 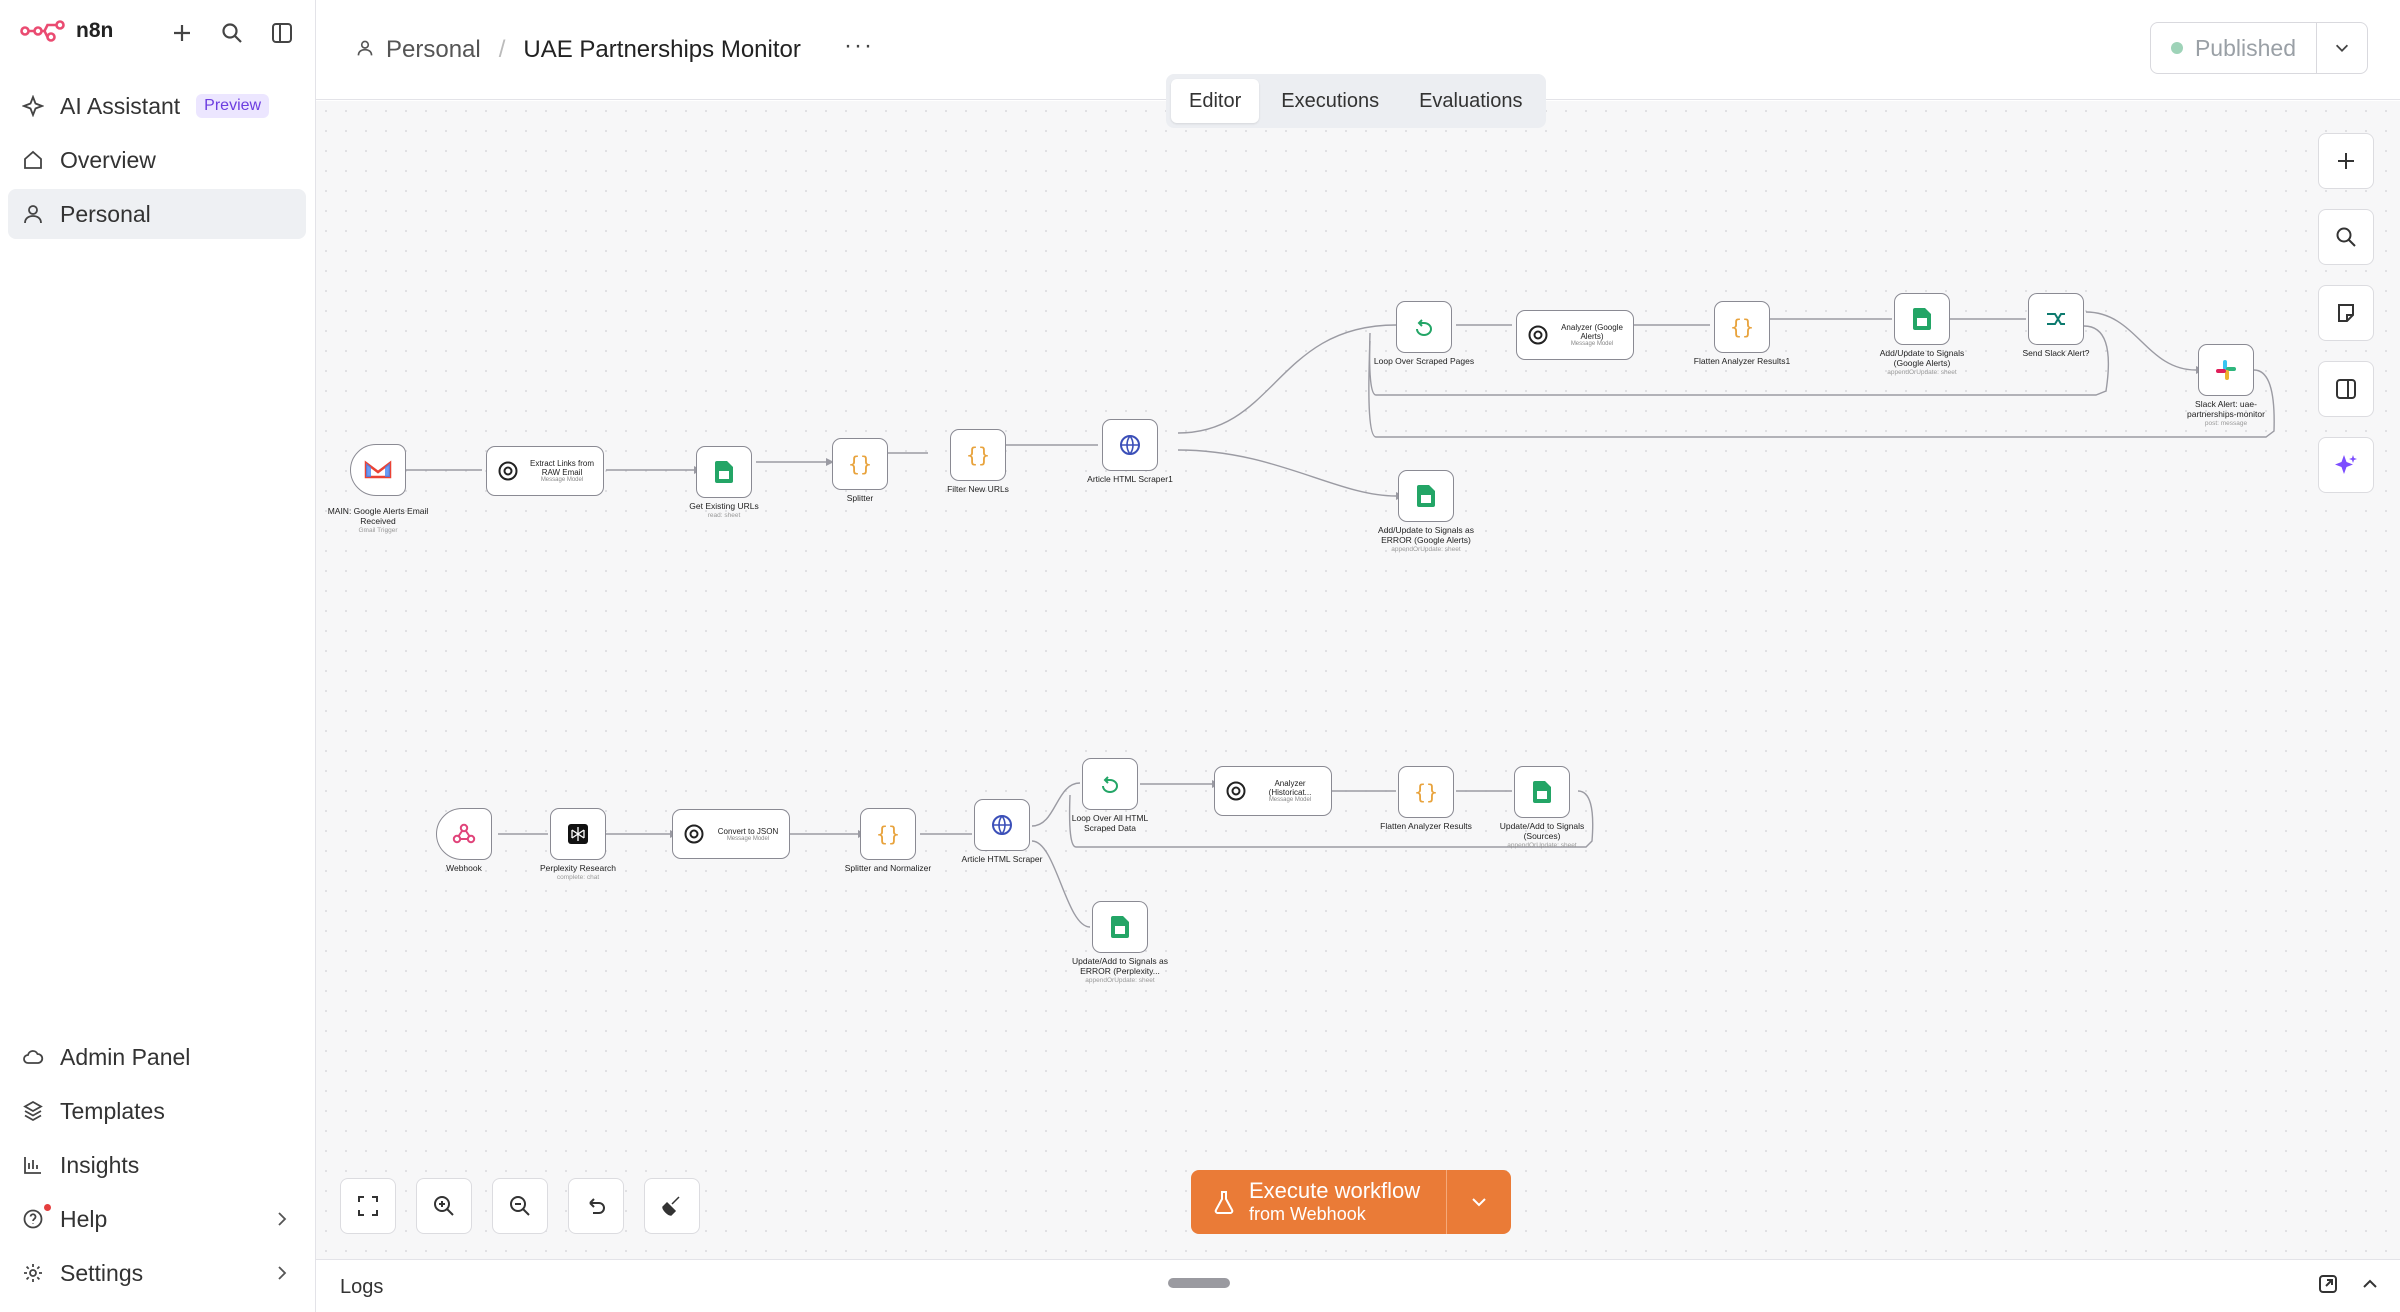 What do you see at coordinates (157, 214) in the screenshot?
I see `sidebar-item-personal: Personal` at bounding box center [157, 214].